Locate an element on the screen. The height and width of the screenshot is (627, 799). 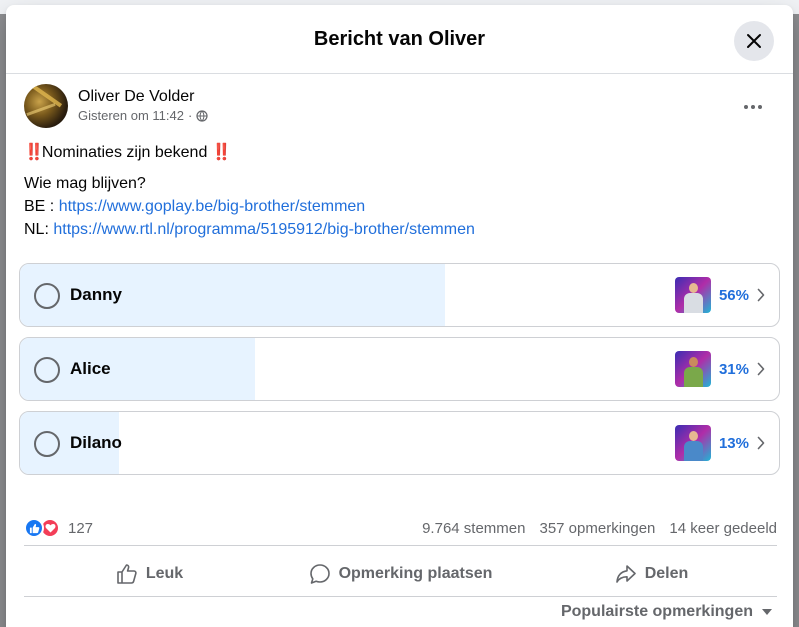
share-icon is located at coordinates (625, 574).